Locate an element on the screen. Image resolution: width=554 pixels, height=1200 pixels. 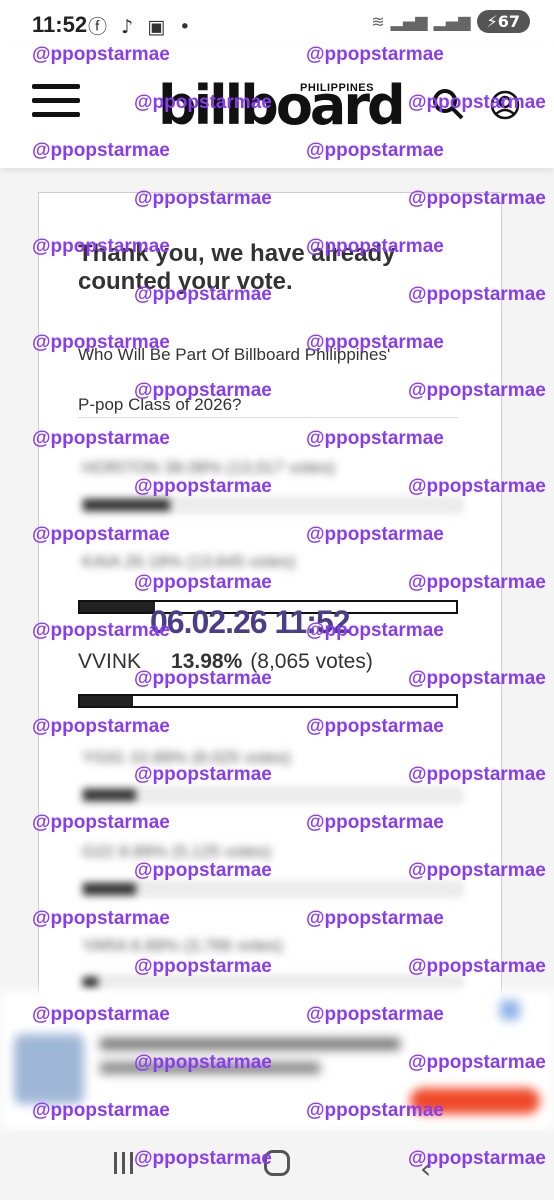
signal-icon-2: ▂▄▆ is located at coordinates (452, 21).